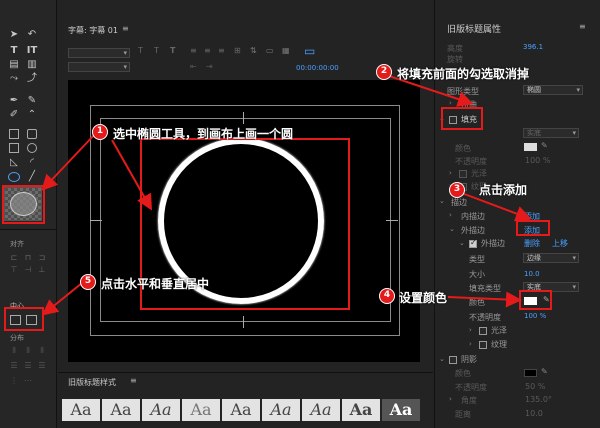 This screenshot has width=600, height=428. I want to click on distribute-h-icon: ⋮, so click(14, 381).